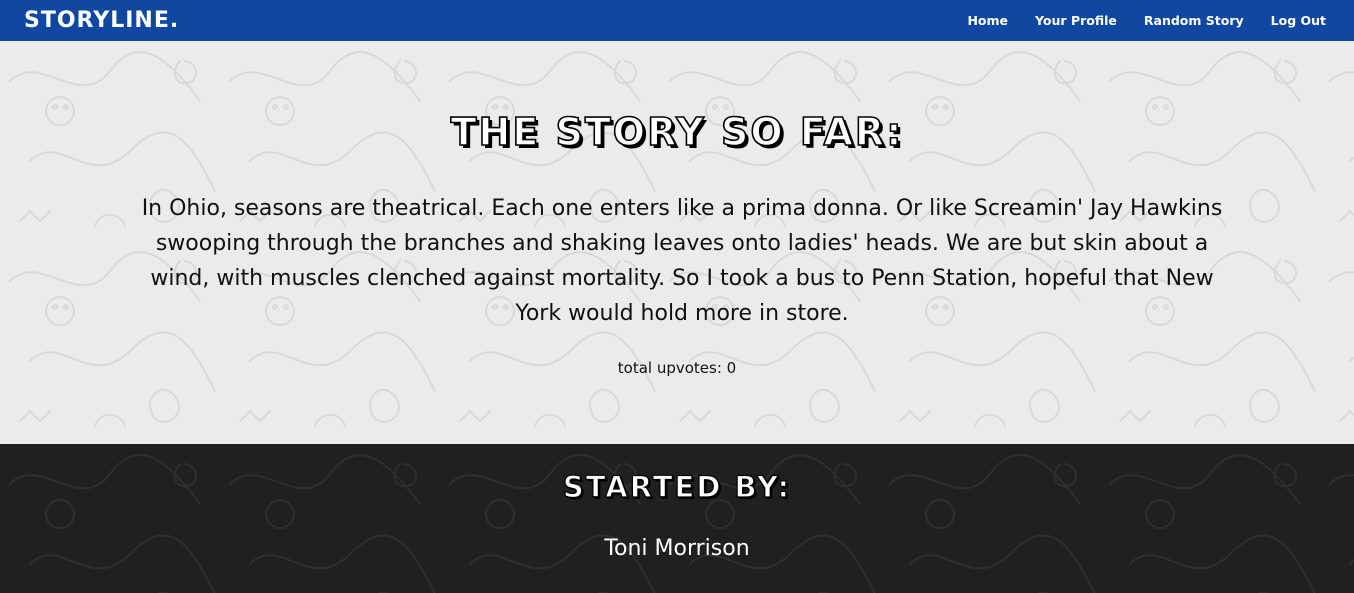  Describe the element at coordinates (101, 20) in the screenshot. I see `brand-logo: STORYLINE.` at that location.